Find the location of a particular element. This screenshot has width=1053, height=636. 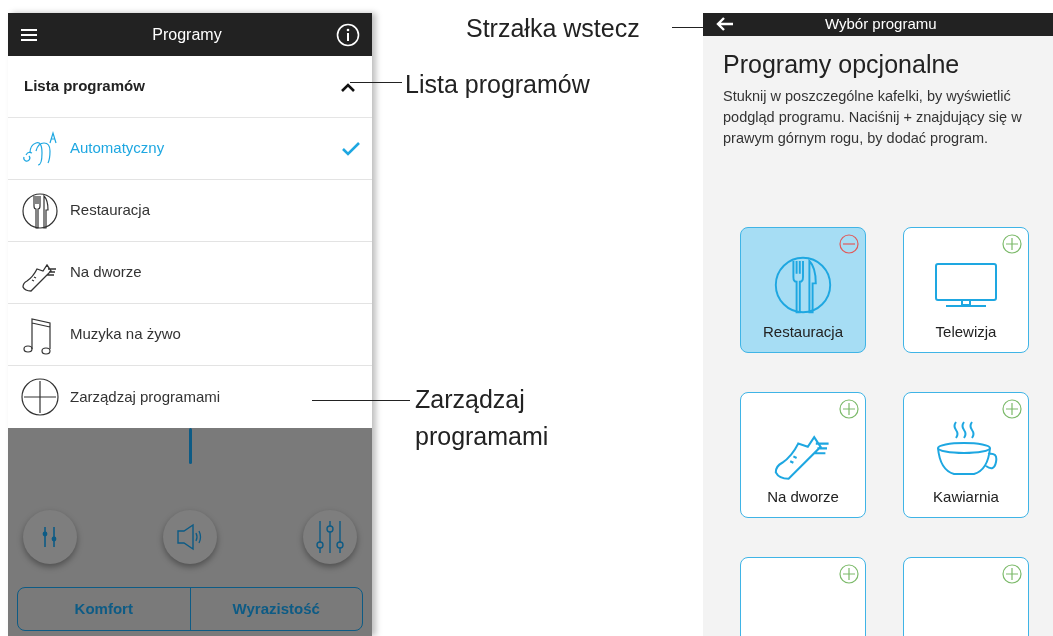

description-text: Stuknij w poszczególne kafelki, by wyświetlić podgląd programu. Naciśnij + znajdujący się w prawym górnym rogu, by dodać program. is located at coordinates (873, 117).